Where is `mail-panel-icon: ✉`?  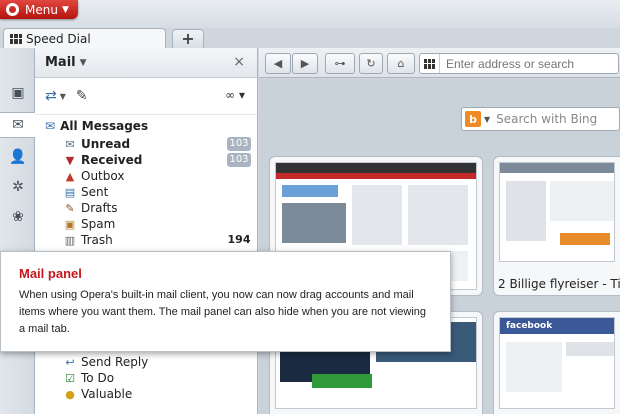
mail-panel-icon: ✉ is located at coordinates (18, 125).